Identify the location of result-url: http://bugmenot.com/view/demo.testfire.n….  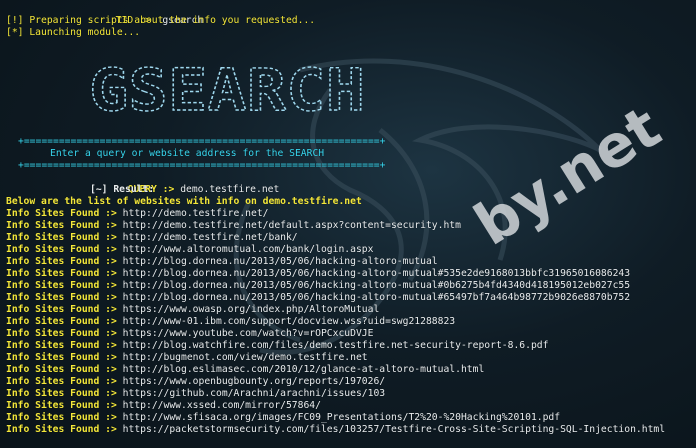
(245, 357).